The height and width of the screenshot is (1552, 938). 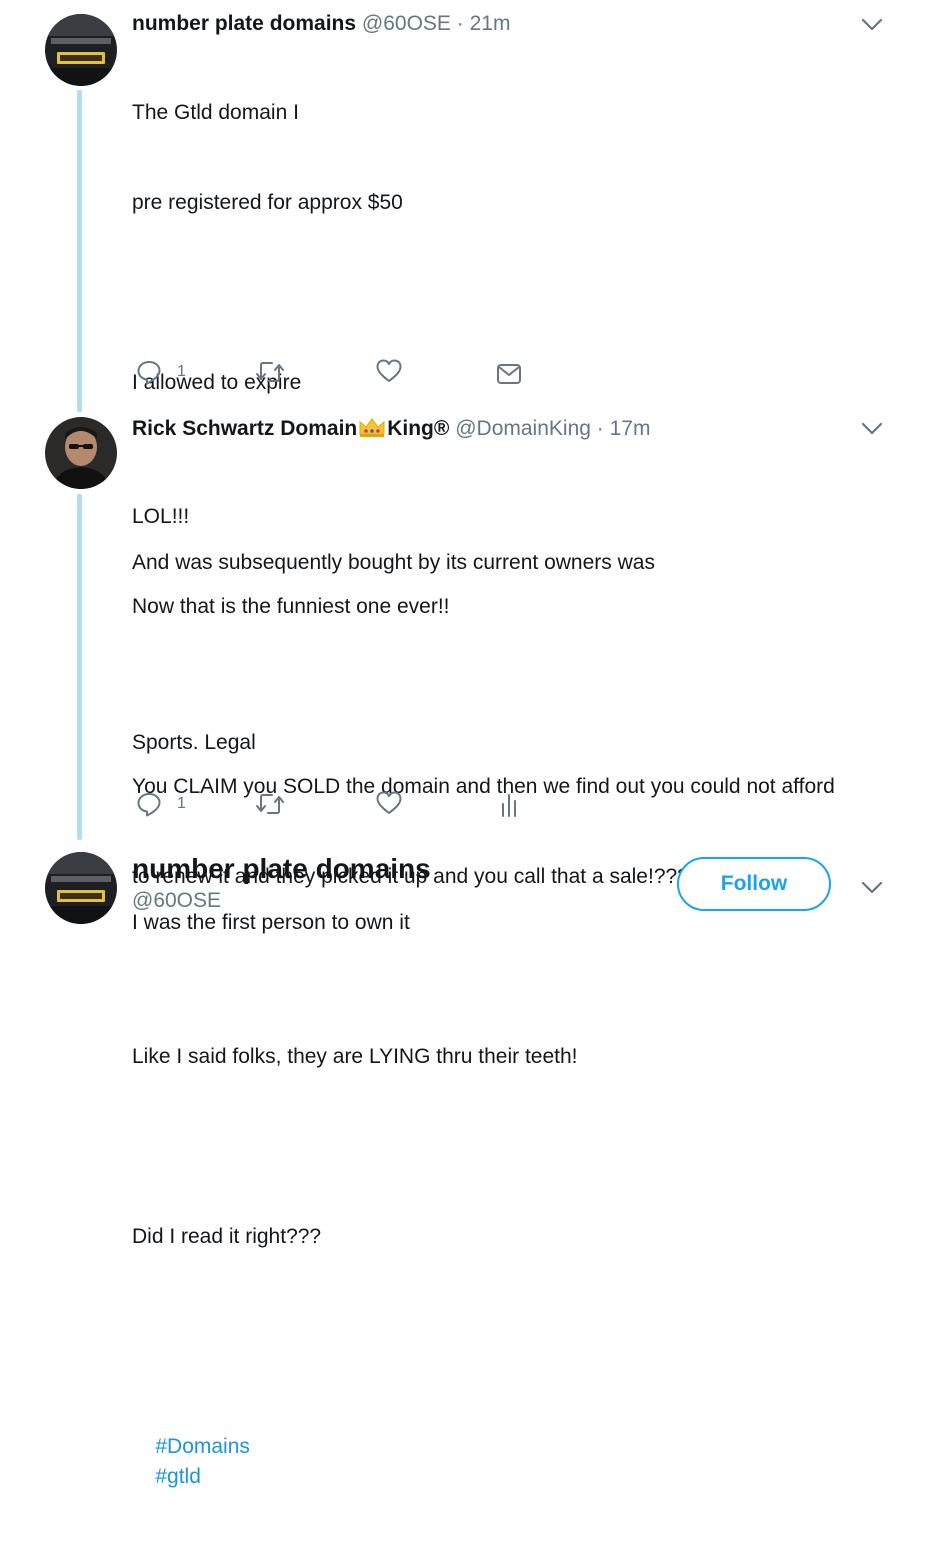 What do you see at coordinates (215, 112) in the screenshot?
I see `text-line: The Gtld domain I` at bounding box center [215, 112].